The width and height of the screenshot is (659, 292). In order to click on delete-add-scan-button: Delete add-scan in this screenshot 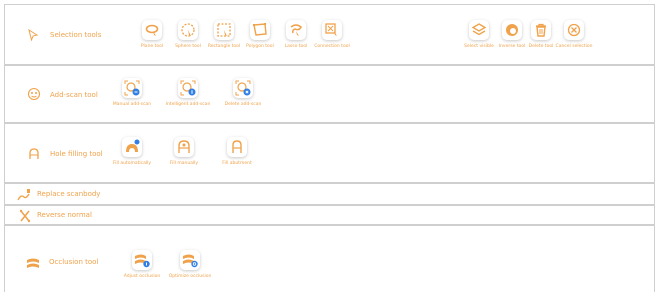, I will do `click(243, 92)`.